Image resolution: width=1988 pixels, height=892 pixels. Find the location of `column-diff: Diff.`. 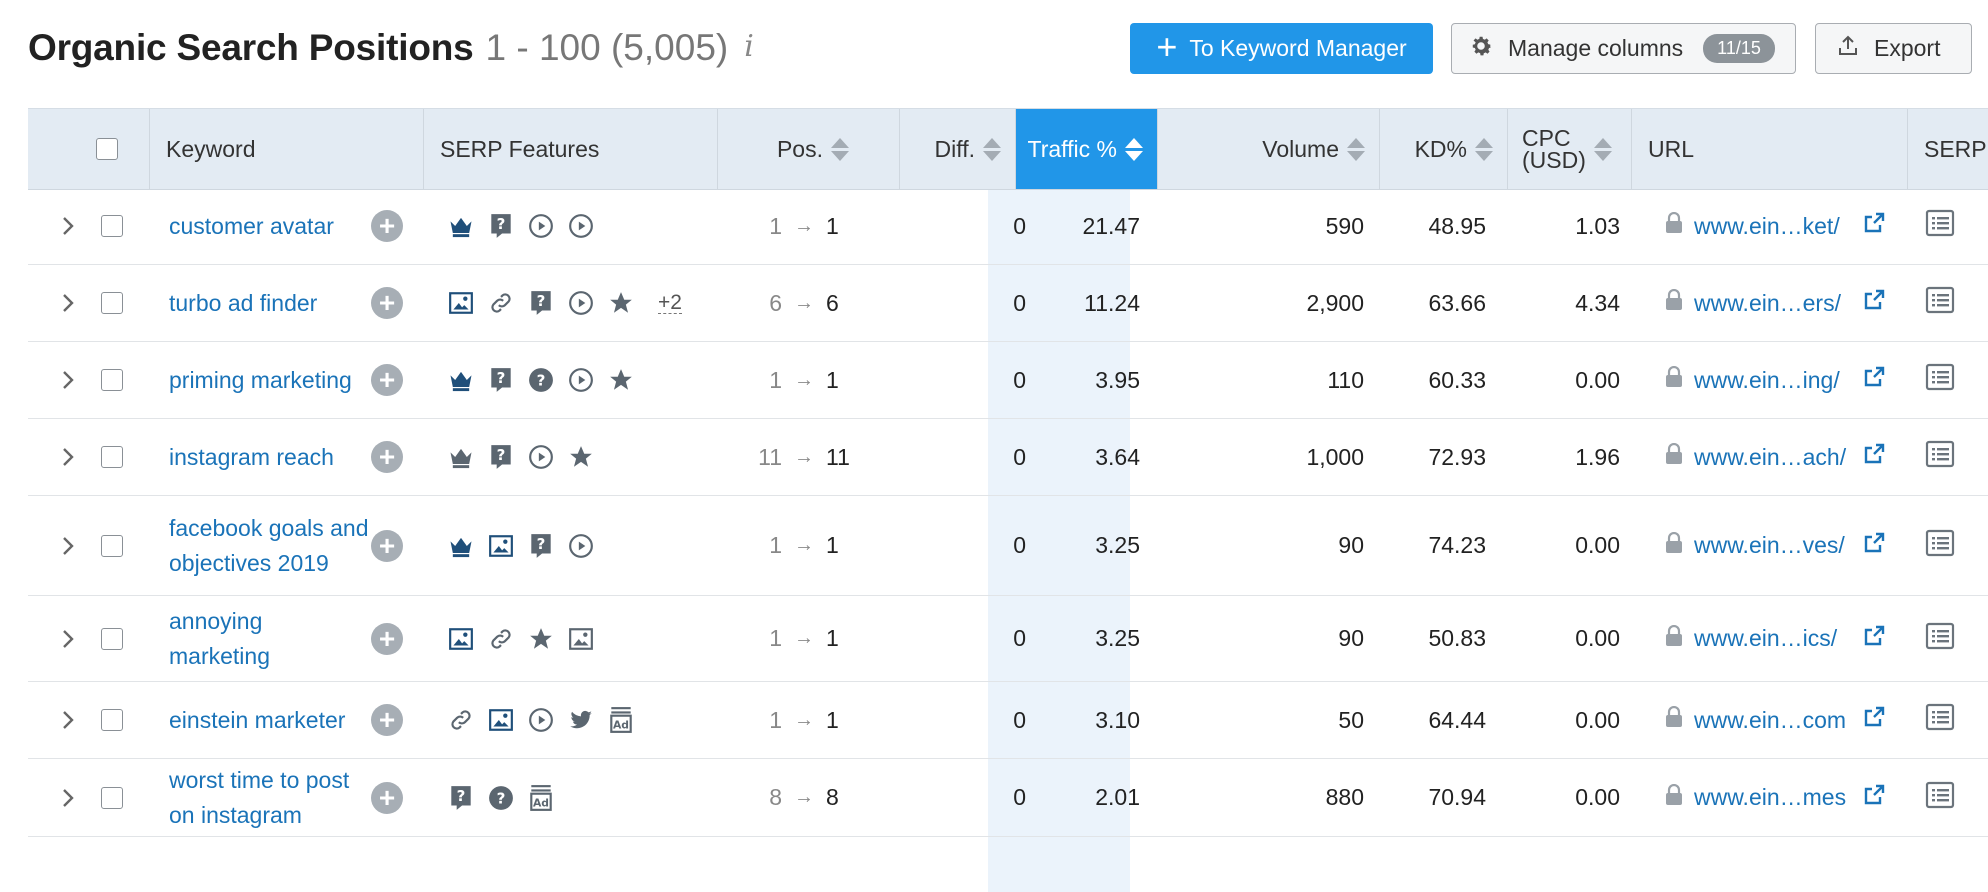

column-diff: Diff. is located at coordinates (958, 149).